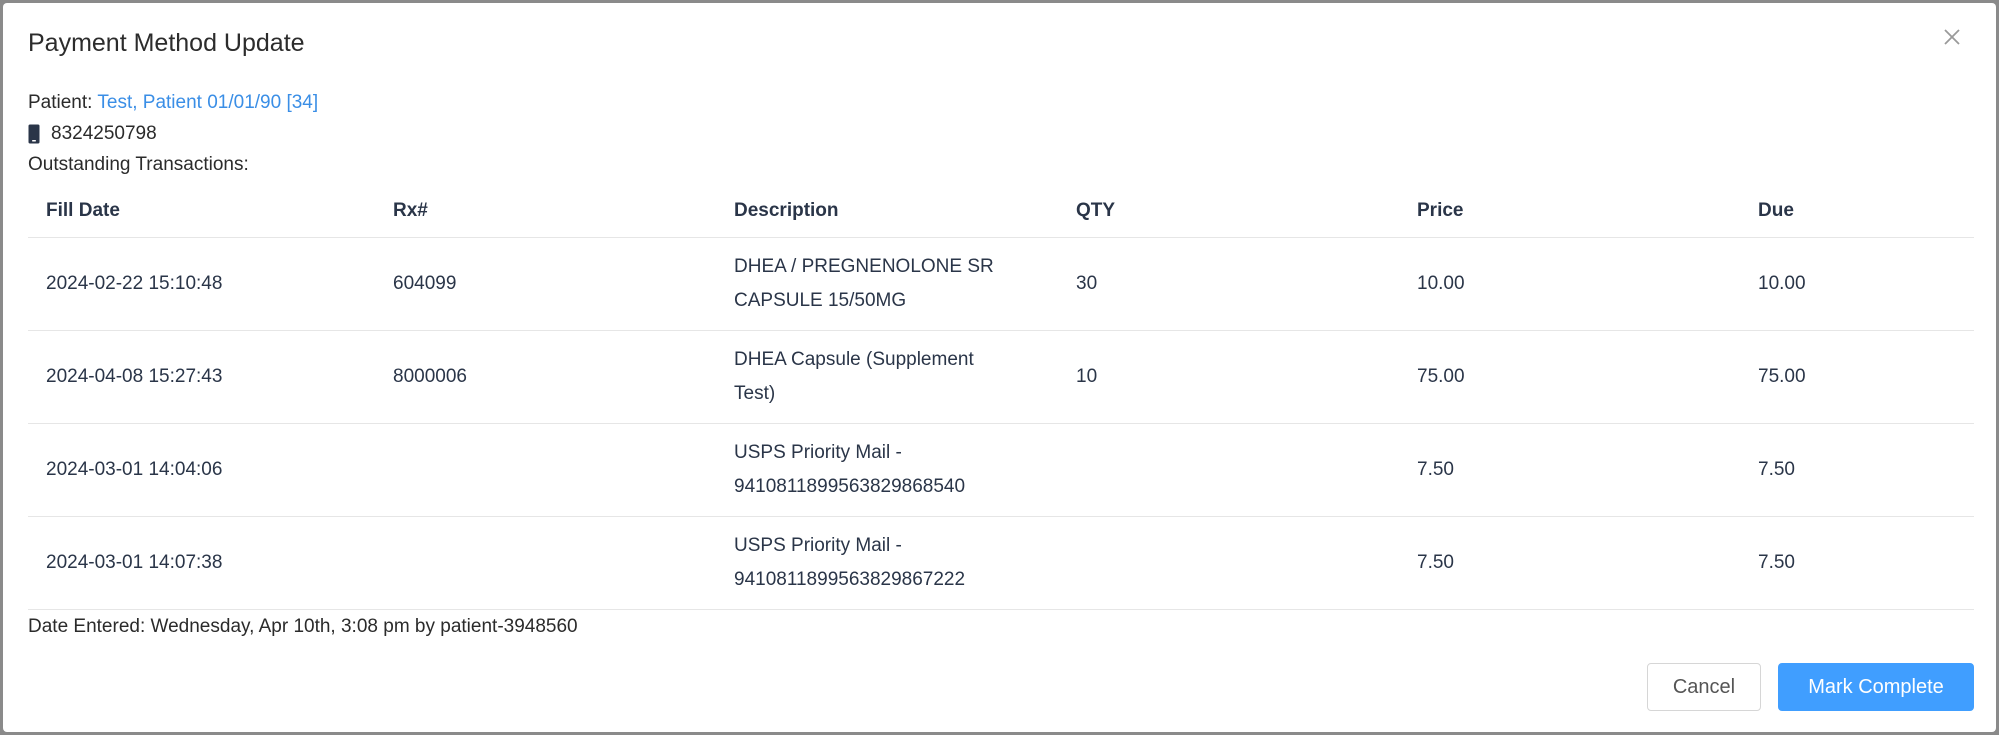  Describe the element at coordinates (887, 211) in the screenshot. I see `header-description: Description` at that location.